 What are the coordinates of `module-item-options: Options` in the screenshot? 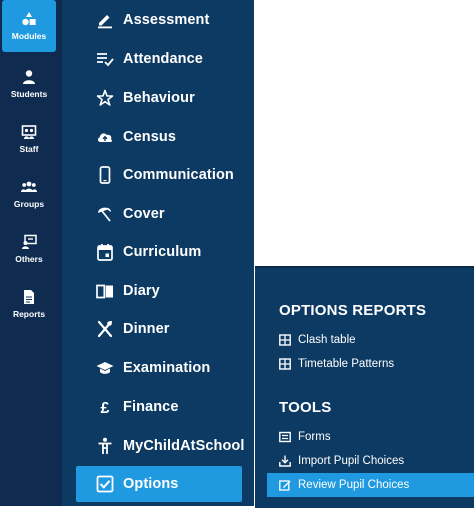 It's located at (159, 484).